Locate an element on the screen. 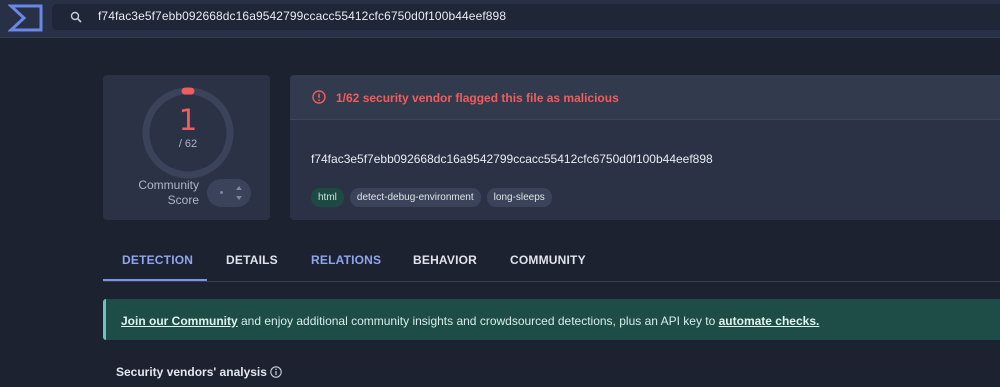 This screenshot has width=1000, height=387. neutral-dot-icon is located at coordinates (221, 192).